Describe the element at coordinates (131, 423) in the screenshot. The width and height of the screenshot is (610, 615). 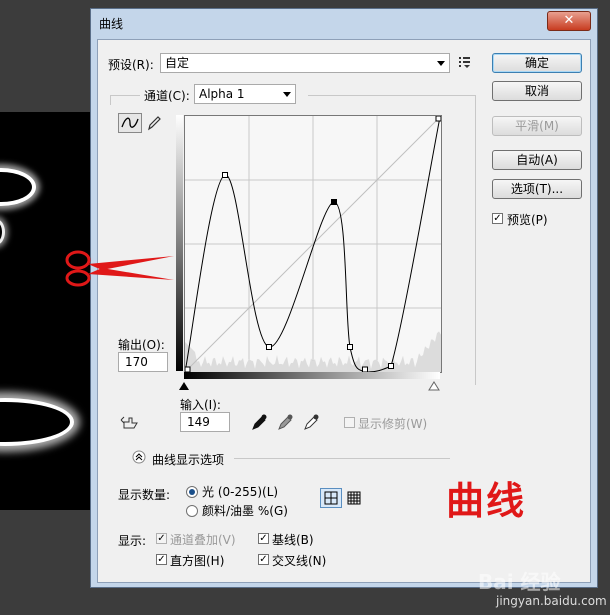
I see `hand-adjust-icon` at that location.